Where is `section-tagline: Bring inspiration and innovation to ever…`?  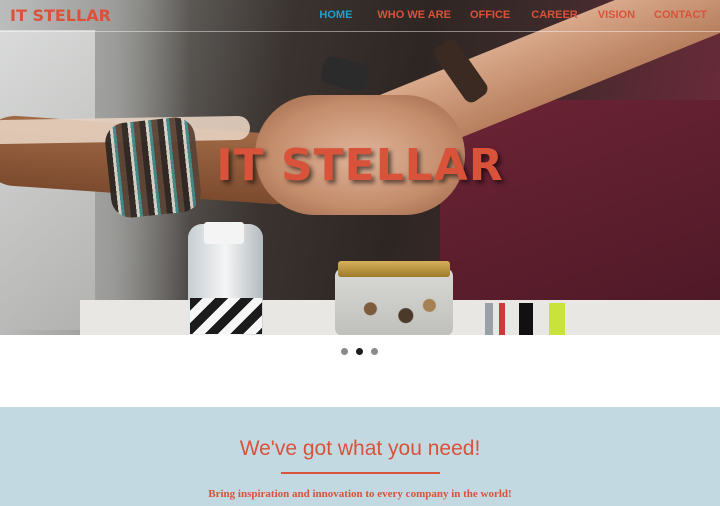
section-tagline: Bring inspiration and innovation to ever… is located at coordinates (360, 494).